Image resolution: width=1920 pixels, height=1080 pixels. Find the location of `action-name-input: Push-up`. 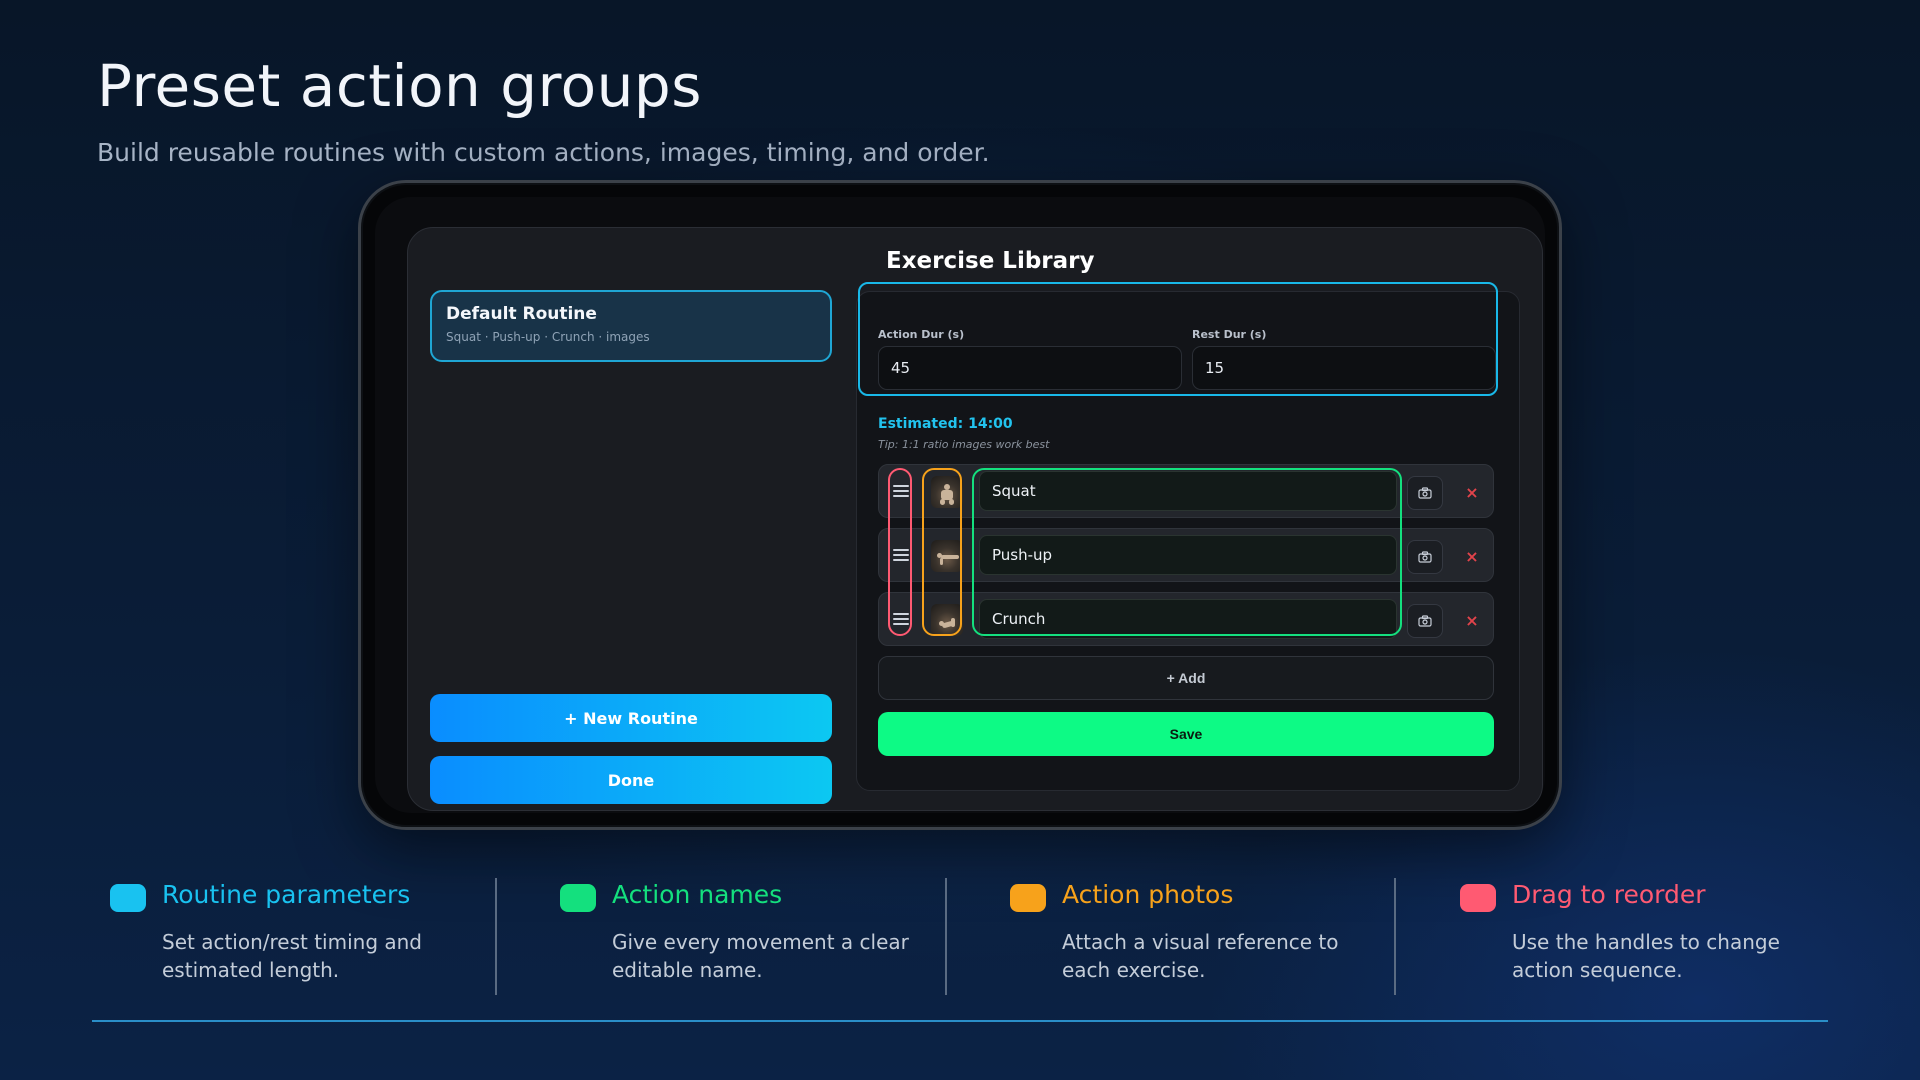

action-name-input: Push-up is located at coordinates (1188, 555).